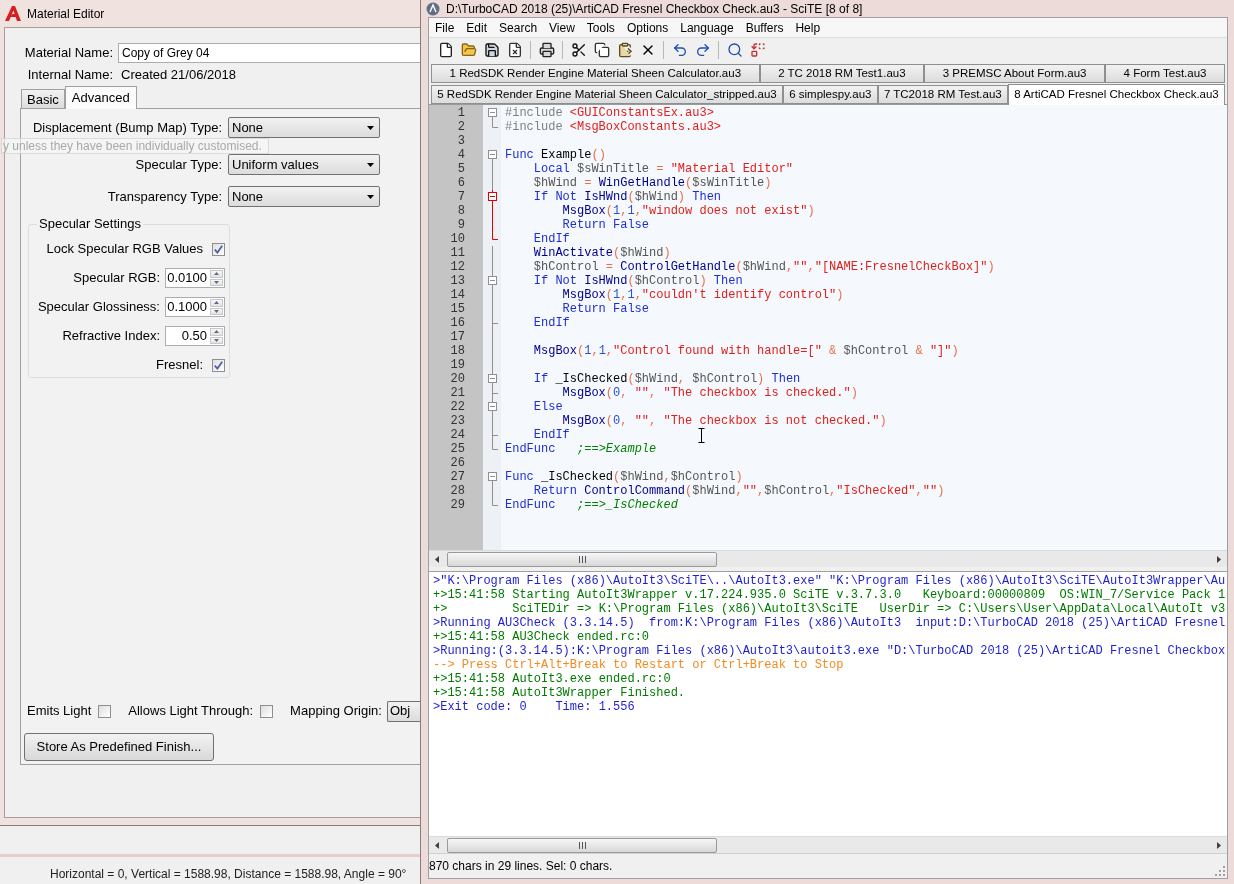 The image size is (1234, 884). Describe the element at coordinates (707, 27) in the screenshot. I see `menu-item: Language` at that location.